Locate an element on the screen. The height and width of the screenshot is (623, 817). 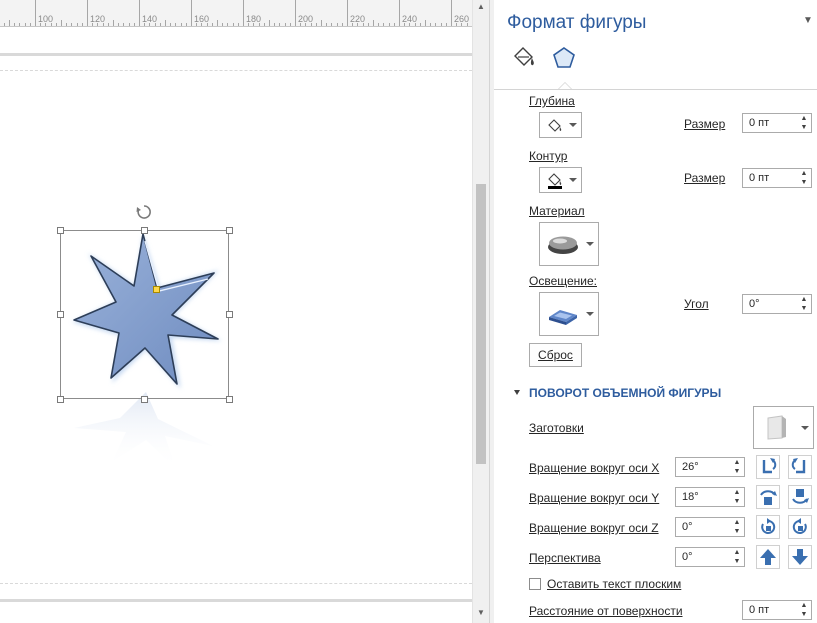
contour-size-spinner: 0 пт ▲ ▼ is located at coordinates (777, 178).